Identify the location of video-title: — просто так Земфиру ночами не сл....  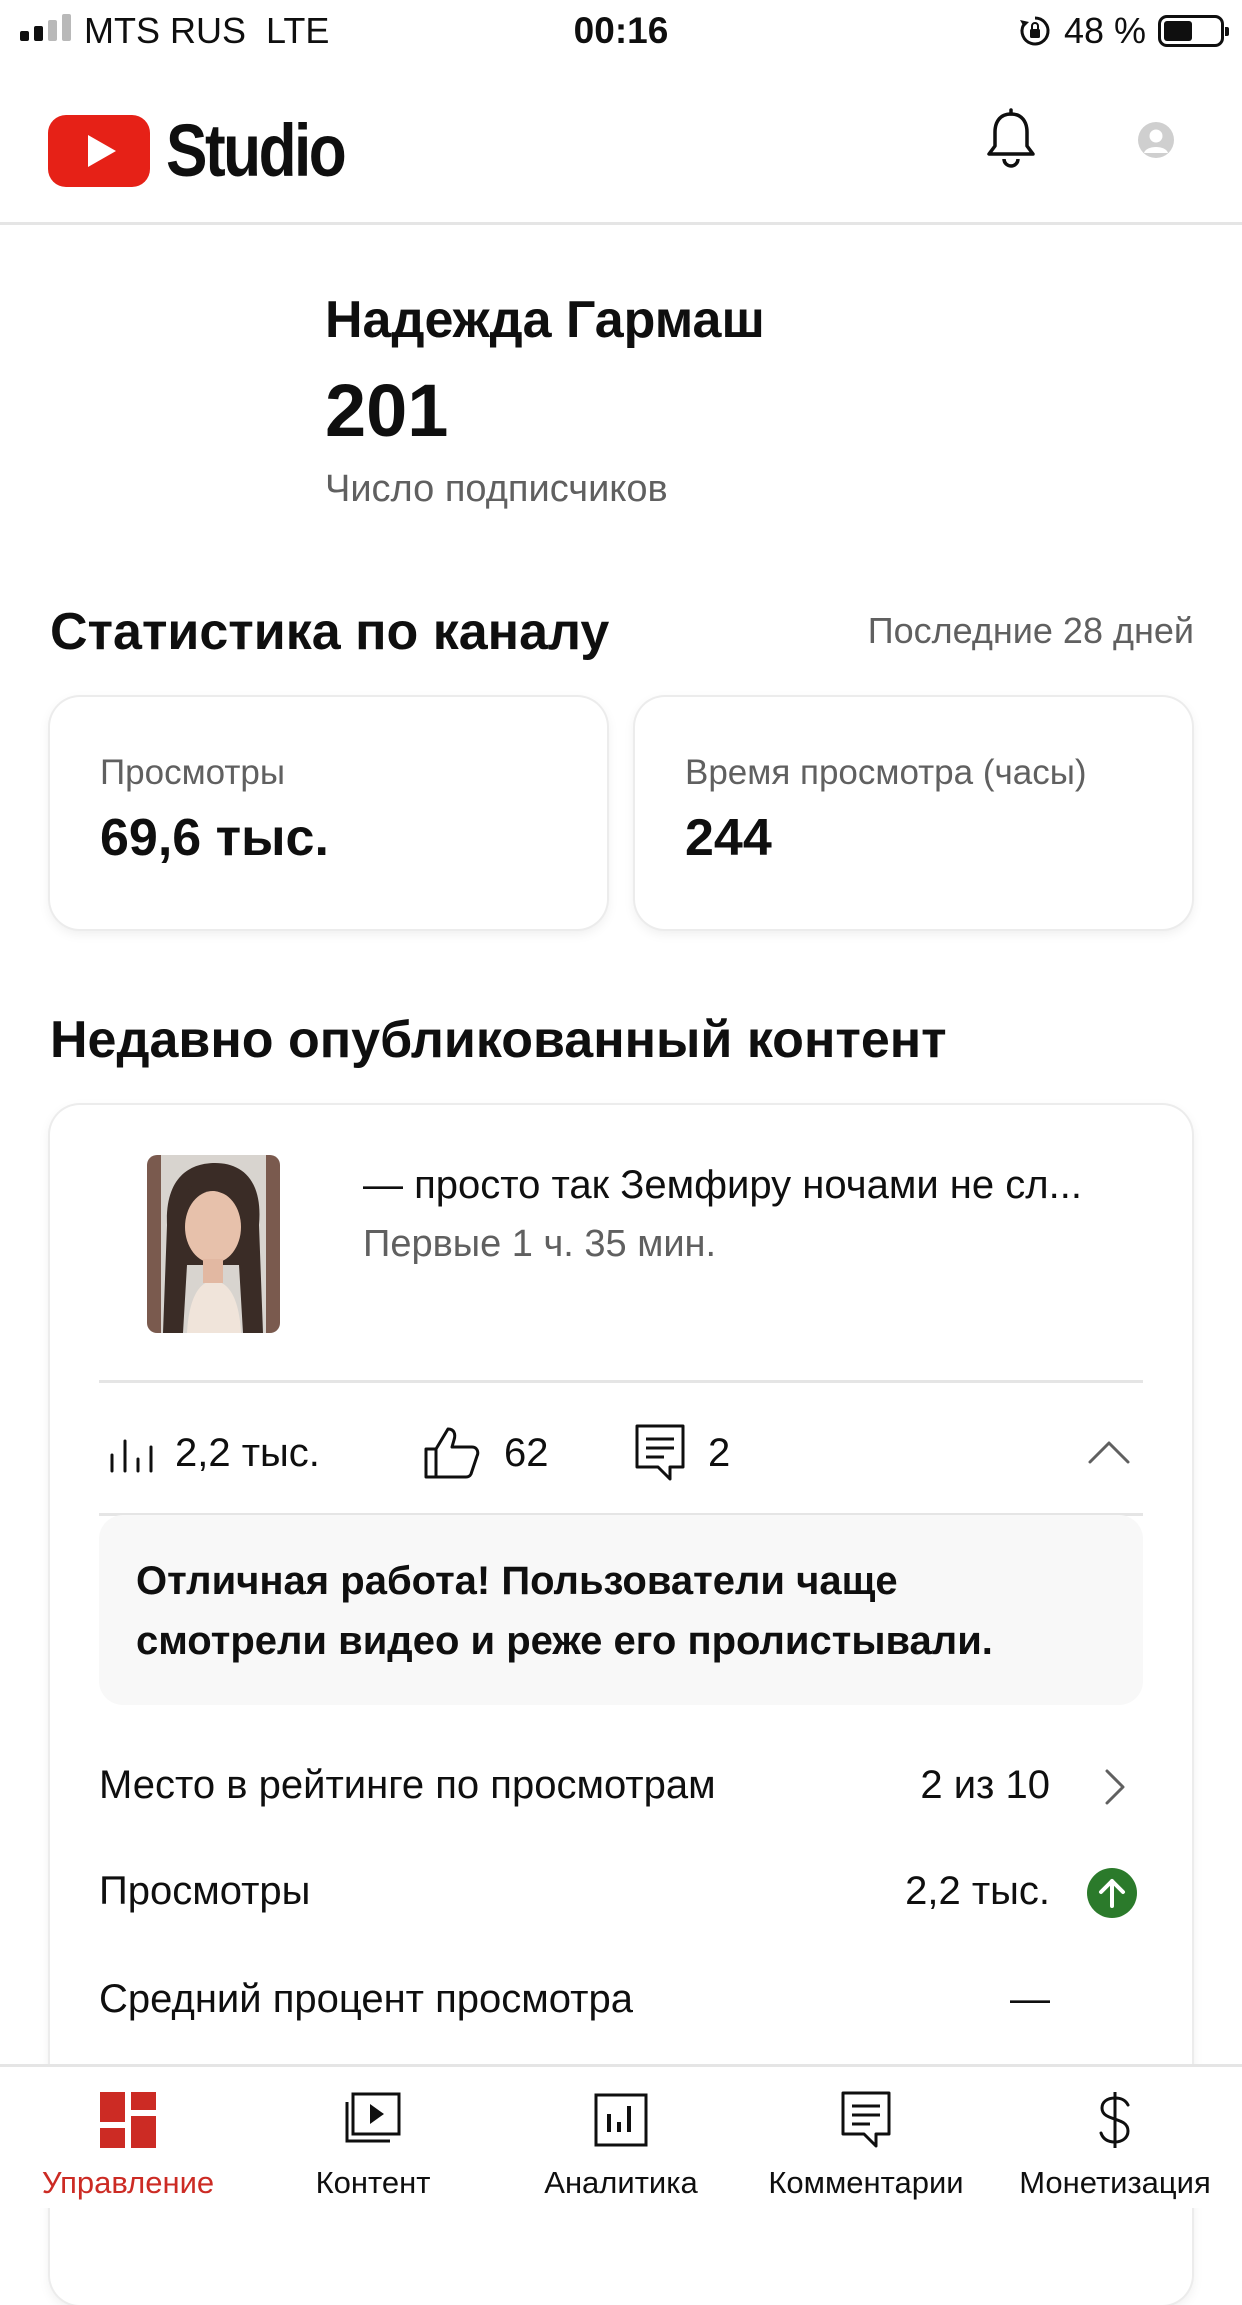
(753, 1185).